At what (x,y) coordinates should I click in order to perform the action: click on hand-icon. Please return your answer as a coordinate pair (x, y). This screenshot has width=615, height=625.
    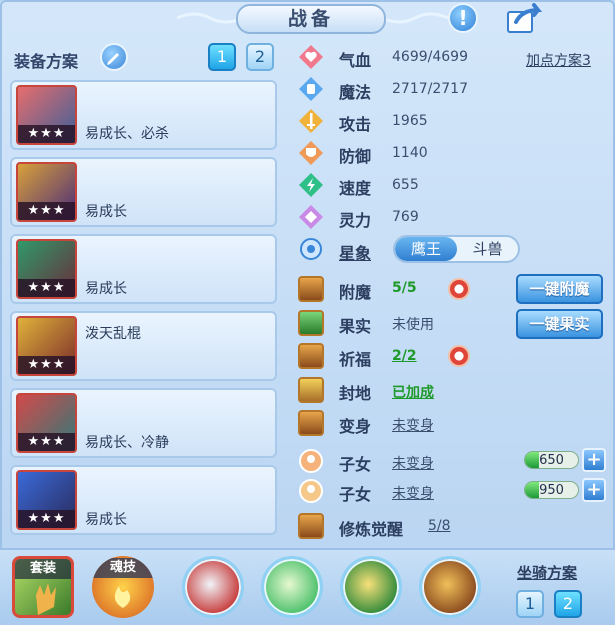
    Looking at the image, I should click on (46, 599).